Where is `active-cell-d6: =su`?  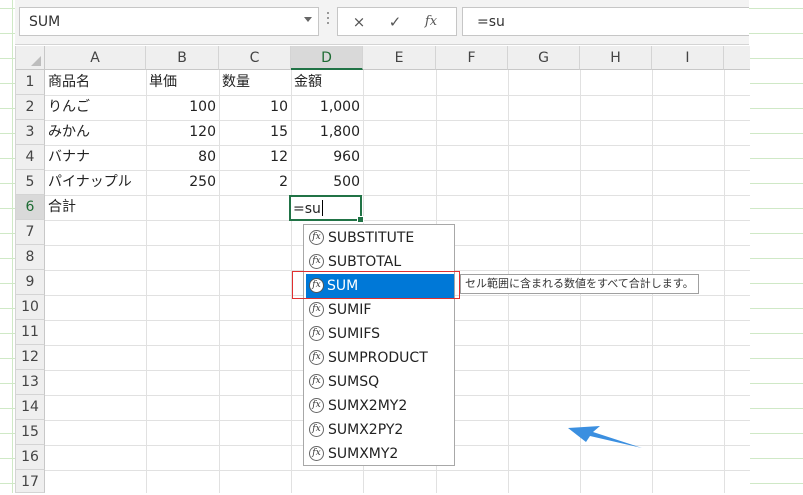 active-cell-d6: =su is located at coordinates (326, 209).